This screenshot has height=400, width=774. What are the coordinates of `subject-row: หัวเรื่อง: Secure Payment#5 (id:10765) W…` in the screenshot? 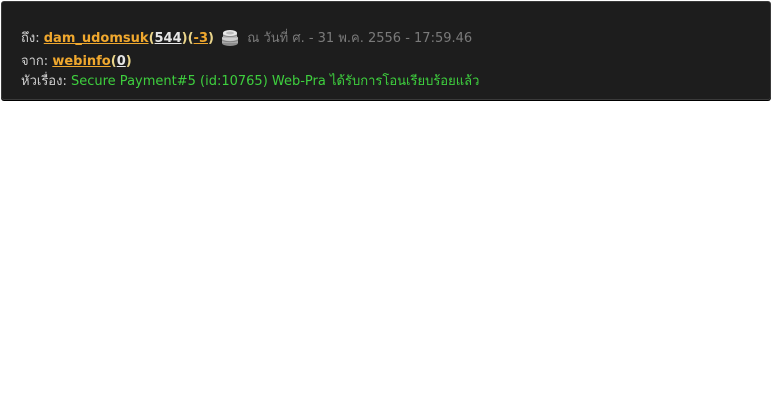 It's located at (250, 82).